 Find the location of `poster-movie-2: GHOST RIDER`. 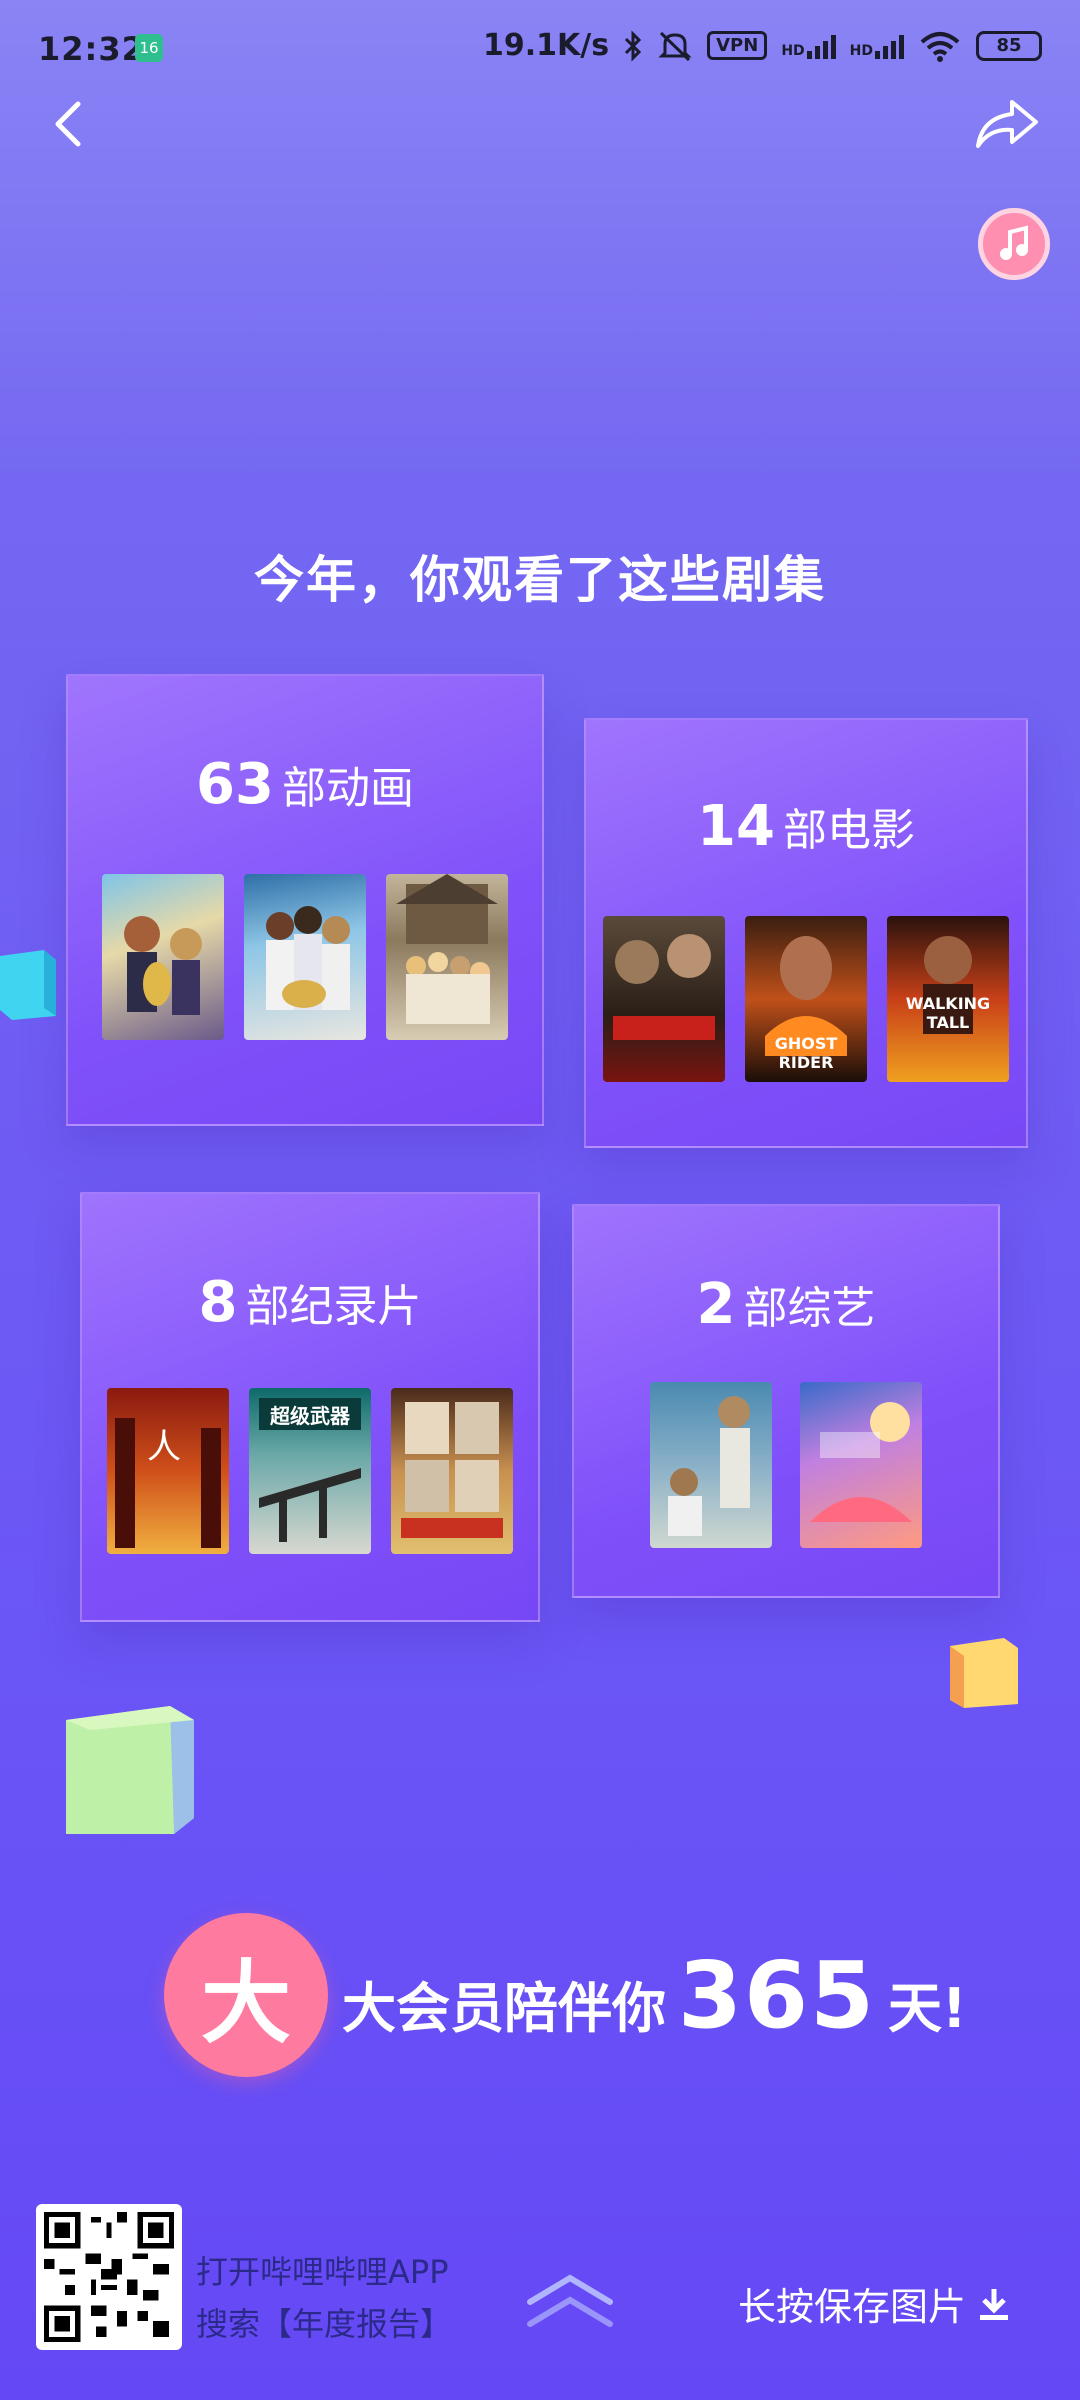

poster-movie-2: GHOST RIDER is located at coordinates (806, 999).